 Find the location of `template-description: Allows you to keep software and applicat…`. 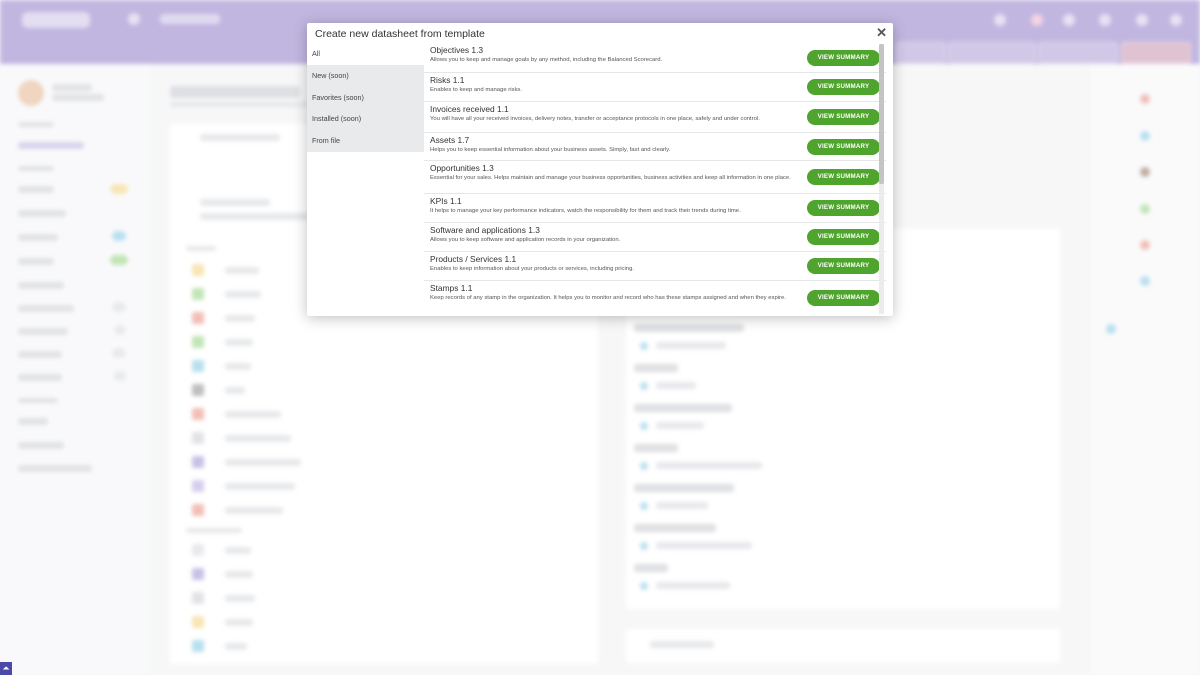

template-description: Allows you to keep software and applicat… is located at coordinates (525, 240).